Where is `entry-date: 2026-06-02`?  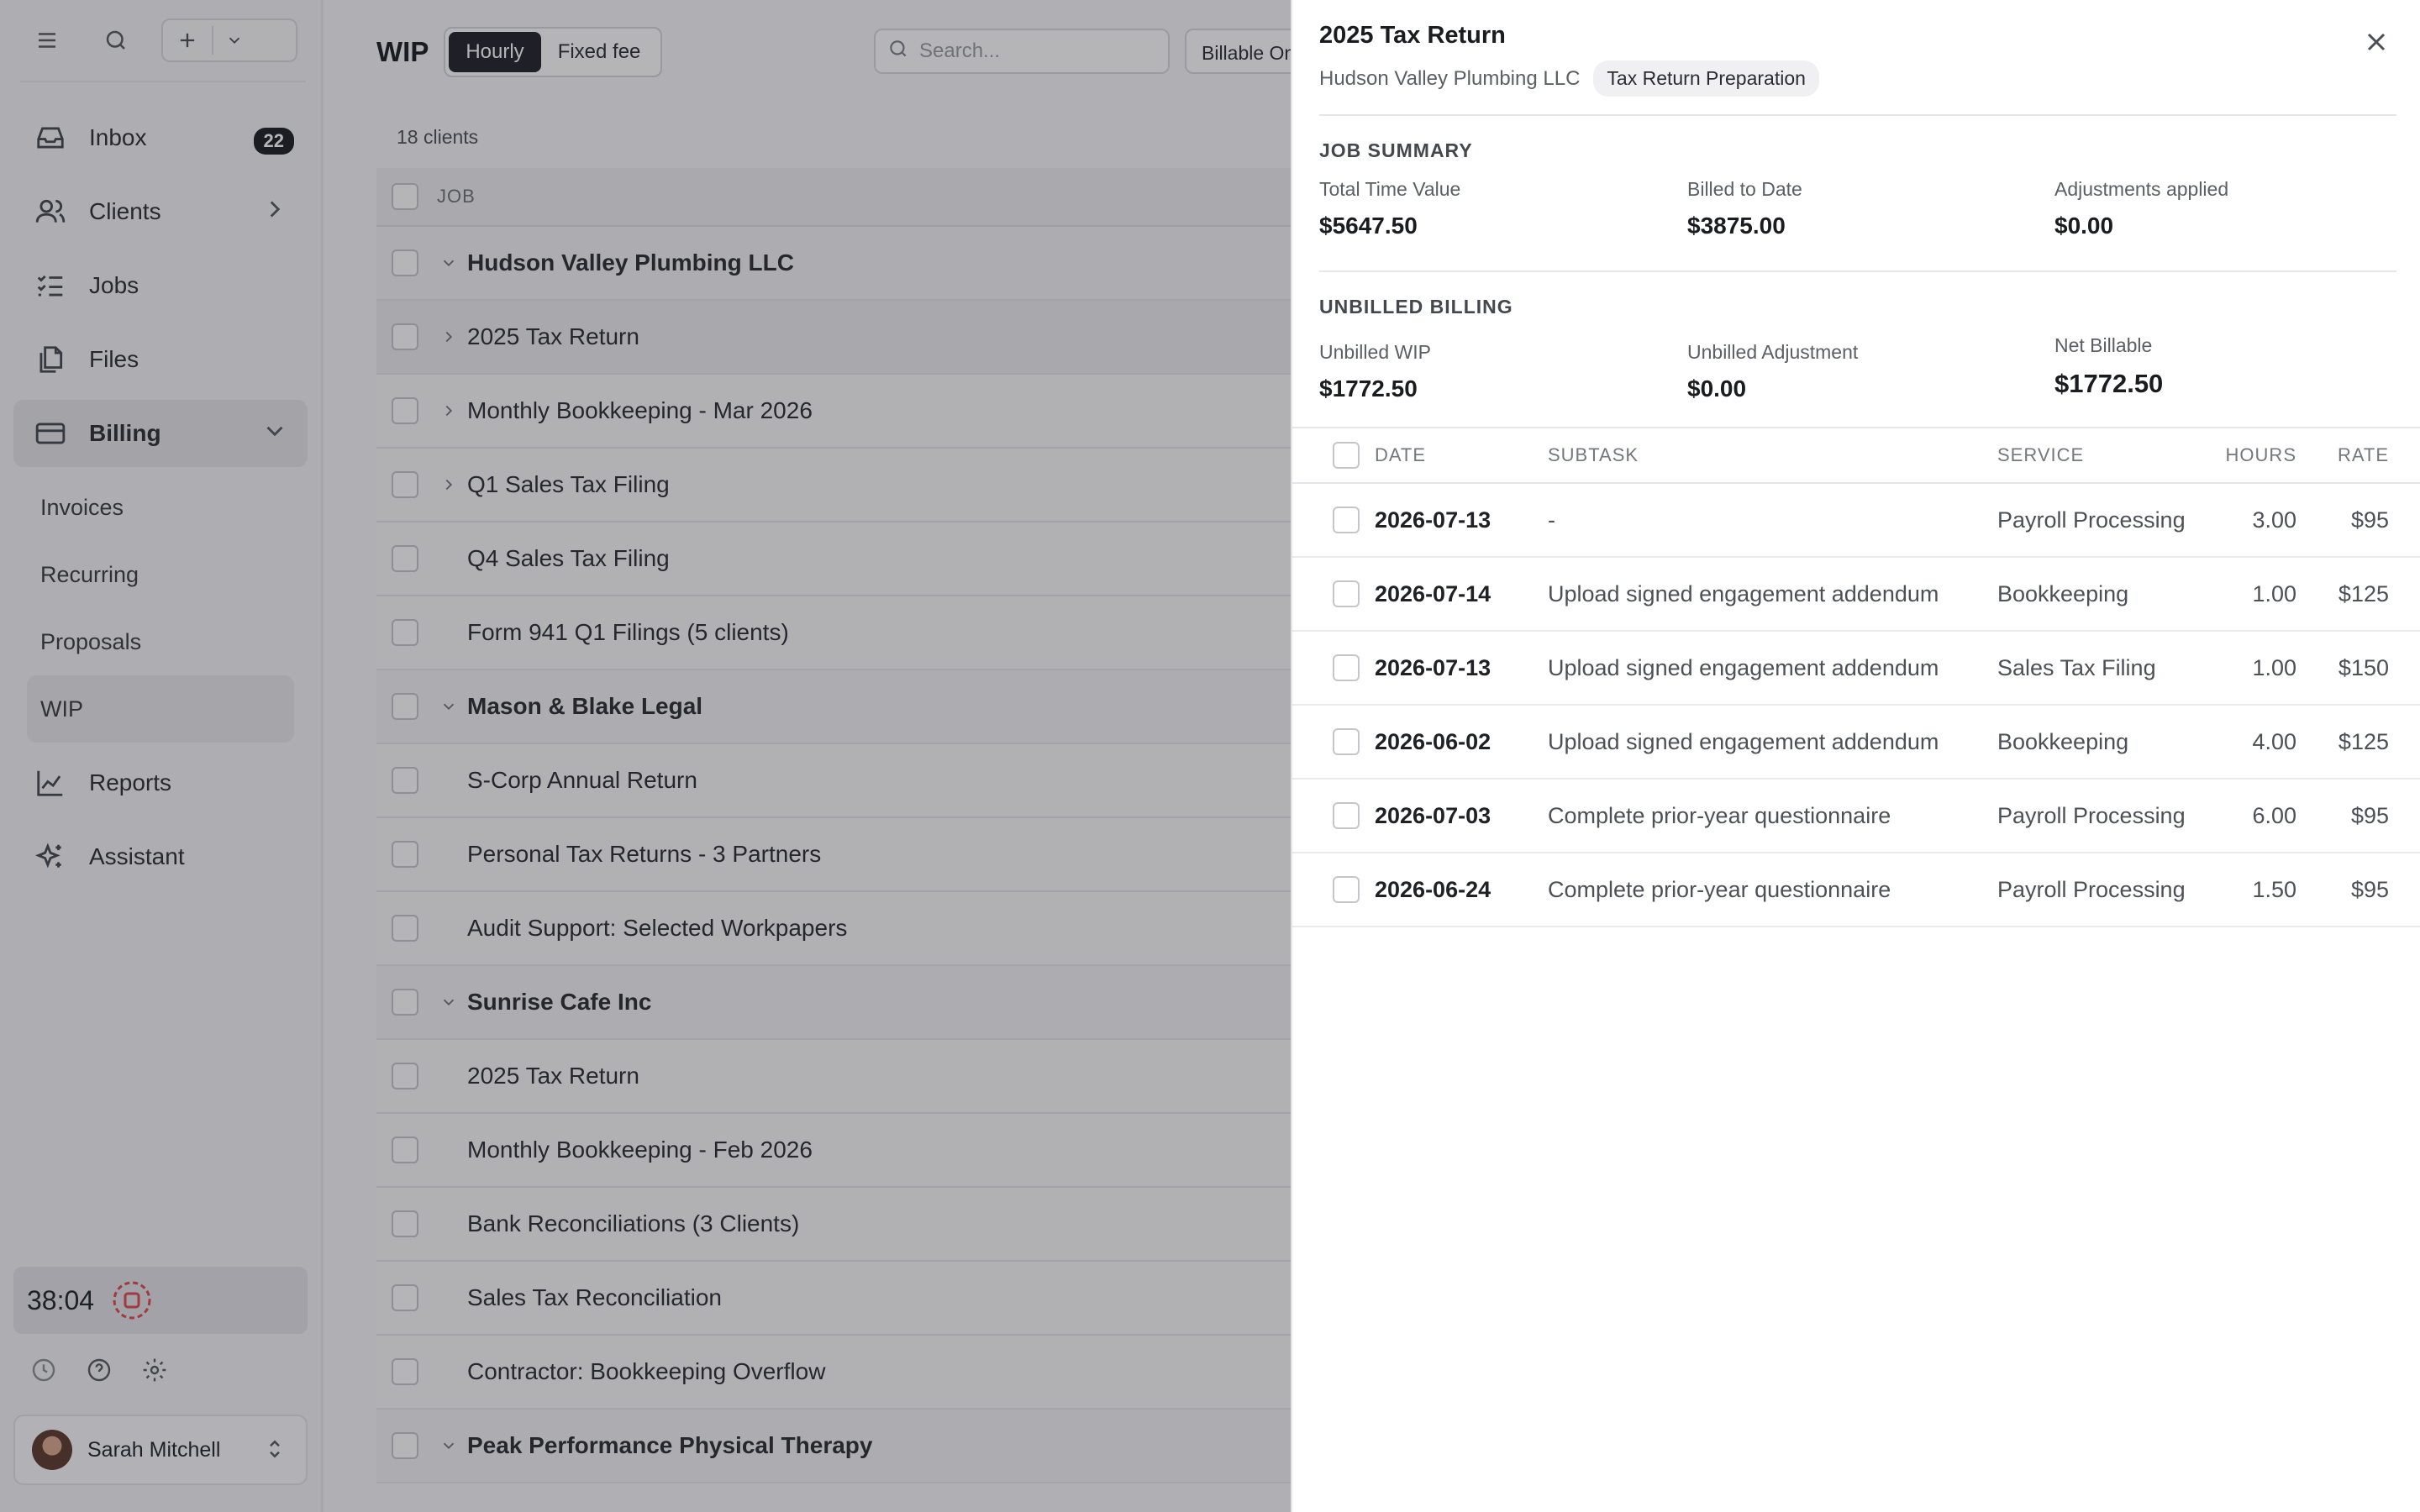
entry-date: 2026-06-02 is located at coordinates (1433, 741).